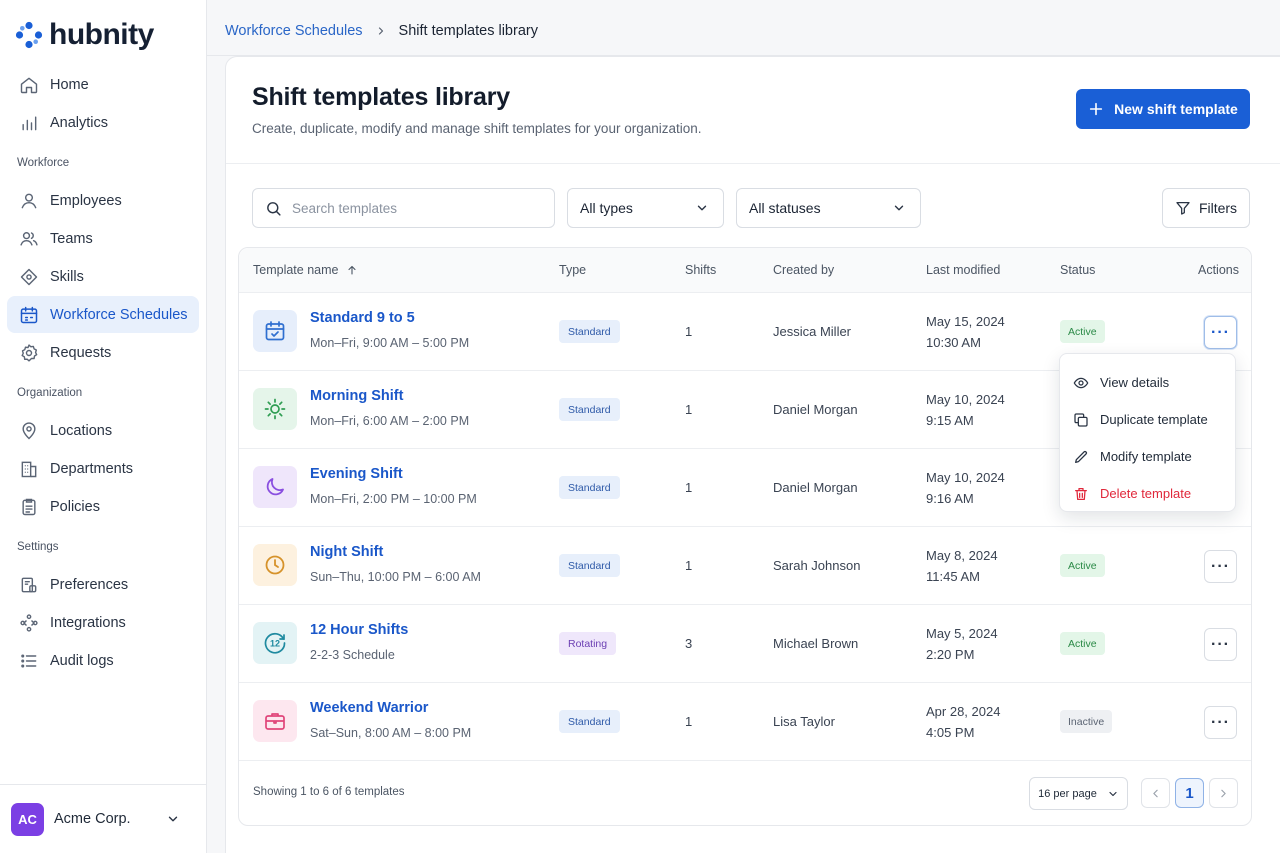  Describe the element at coordinates (391, 733) in the screenshot. I see `template-schedule: Sat–Sun, 8:00 AM – 8:00 PM` at that location.